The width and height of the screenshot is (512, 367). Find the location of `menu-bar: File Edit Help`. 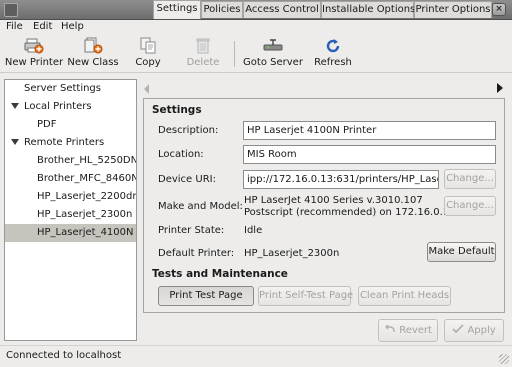

menu-bar: File Edit Help is located at coordinates (256, 27).